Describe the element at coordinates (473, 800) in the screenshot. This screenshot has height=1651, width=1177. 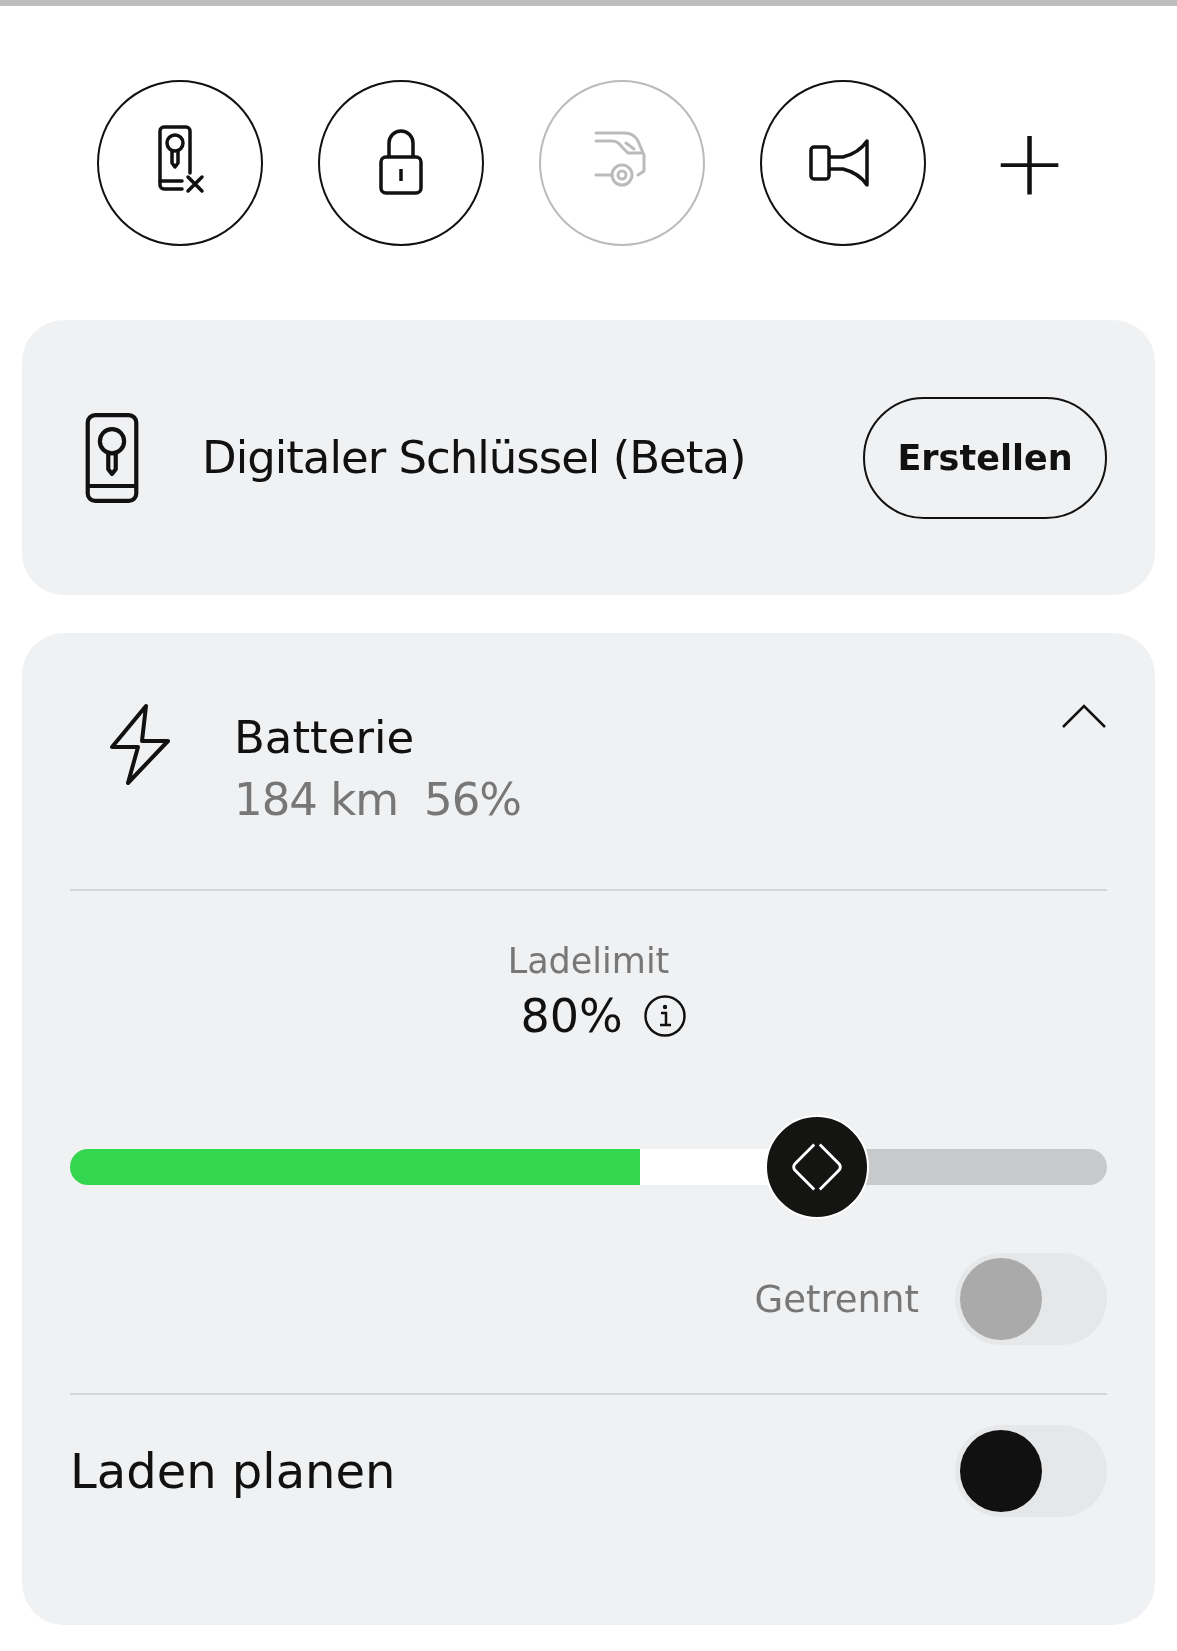
I see `battery-percent: 56%` at that location.